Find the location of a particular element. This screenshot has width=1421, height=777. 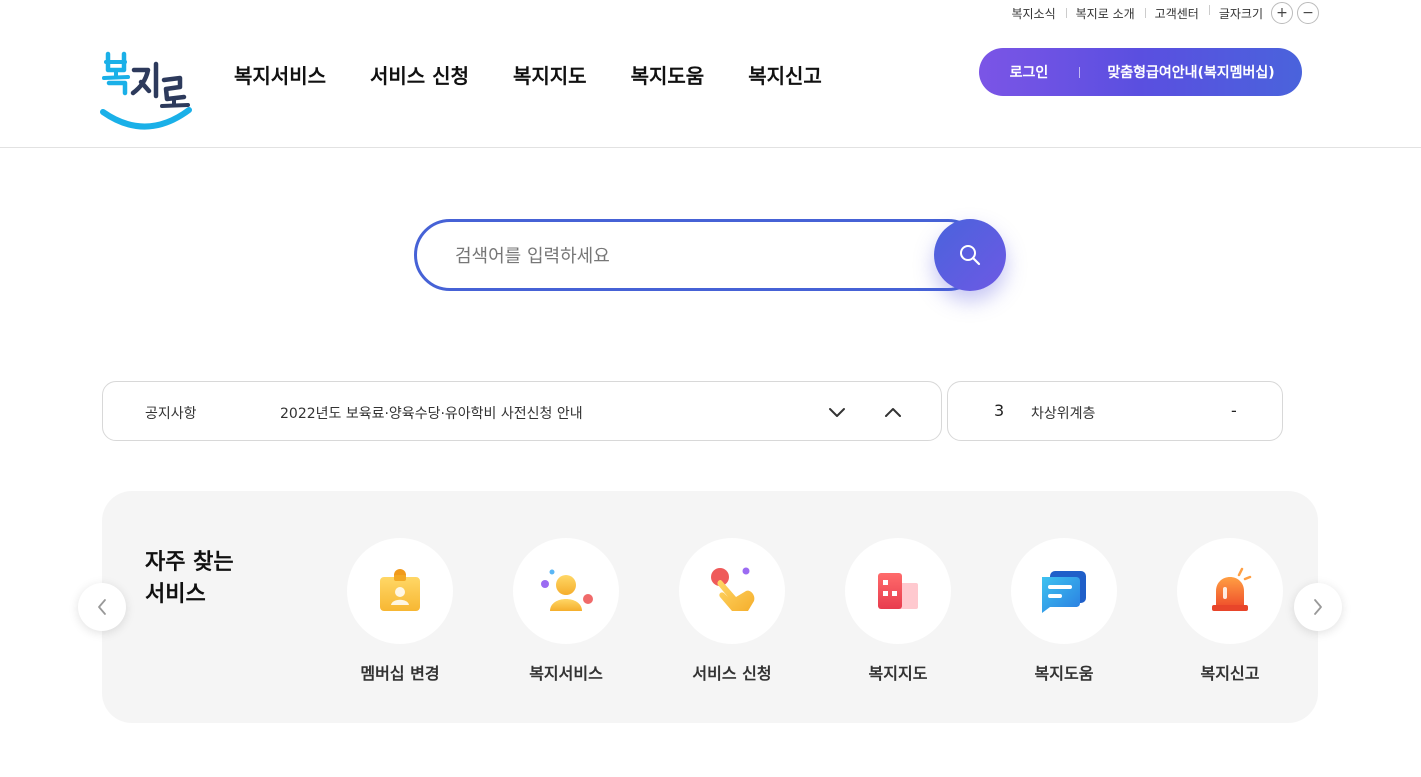

notice-bar: 공지사항 2022년도 보육료·양육수당·유아학비 사전신청 안내 is located at coordinates (522, 411).